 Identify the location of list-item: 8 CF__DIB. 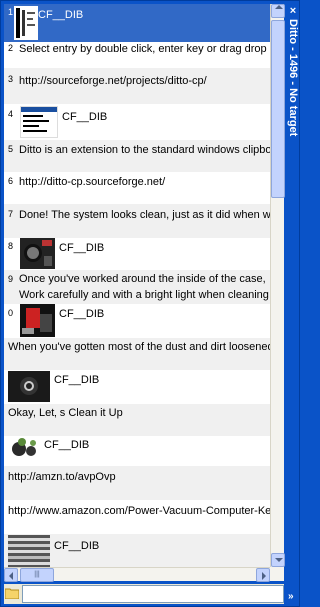
(137, 254).